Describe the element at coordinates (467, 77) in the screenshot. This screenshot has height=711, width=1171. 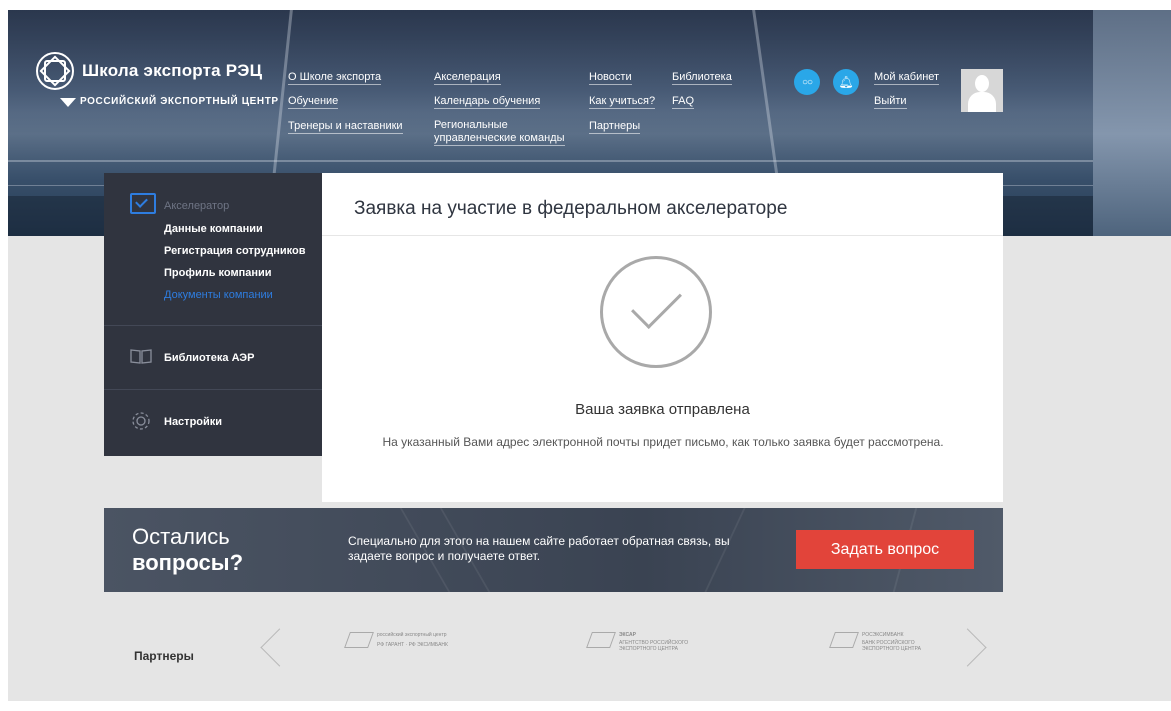
I see `nav-acceleration: Акселерация` at that location.